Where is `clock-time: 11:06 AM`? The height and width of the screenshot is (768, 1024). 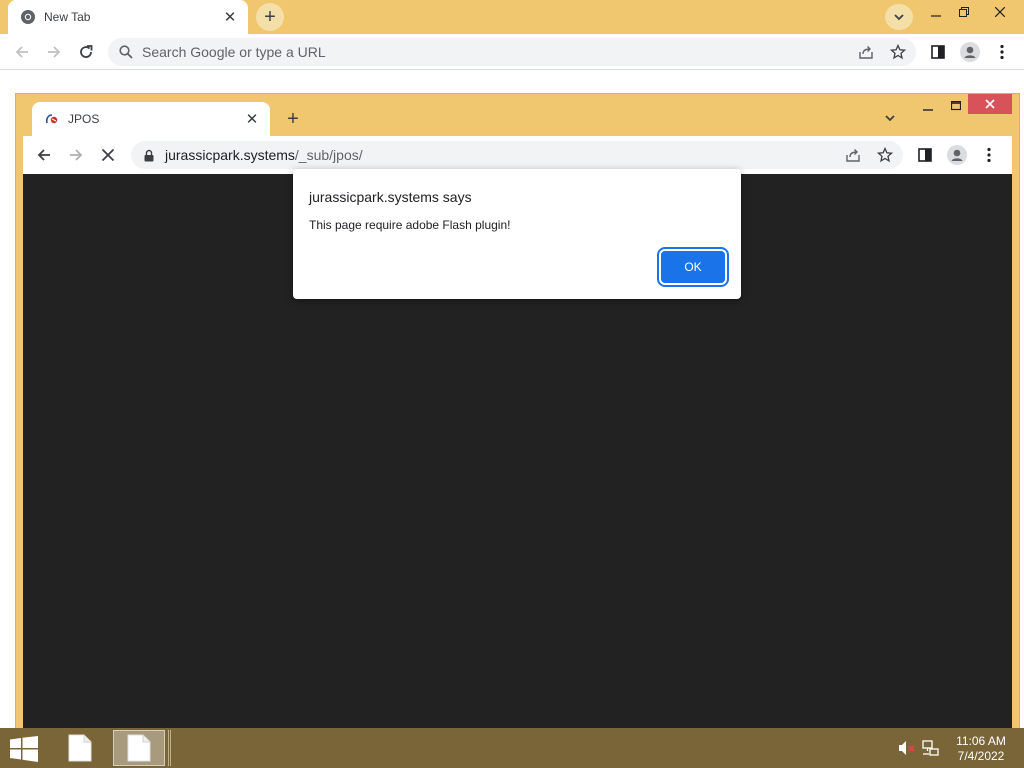
clock-time: 11:06 AM is located at coordinates (981, 741).